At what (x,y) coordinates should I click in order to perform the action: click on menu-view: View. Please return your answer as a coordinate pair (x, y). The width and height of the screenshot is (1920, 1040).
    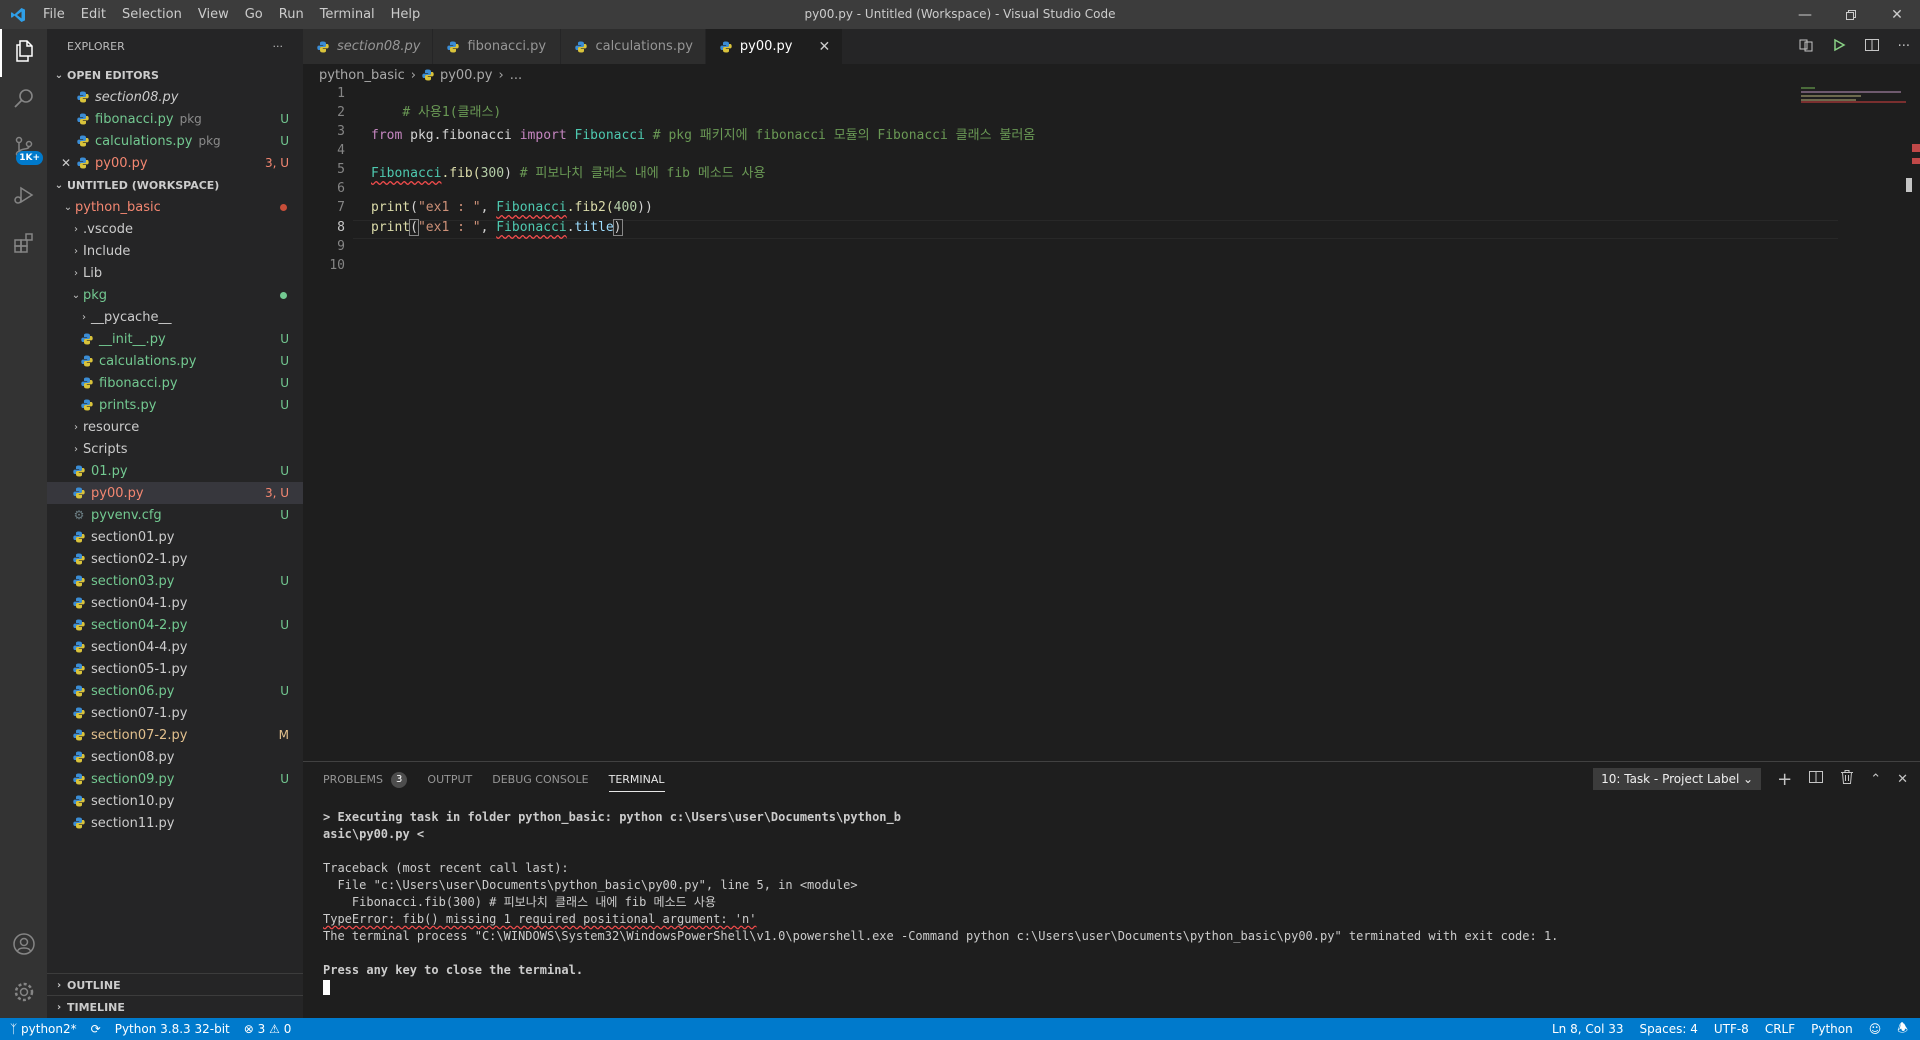
    Looking at the image, I should click on (213, 14).